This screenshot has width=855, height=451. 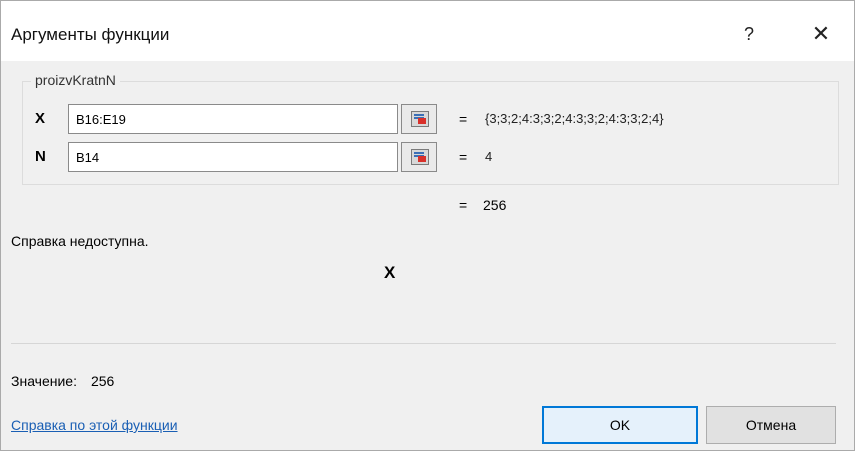 I want to click on arg-row-n: N = 4, so click(x=373, y=157).